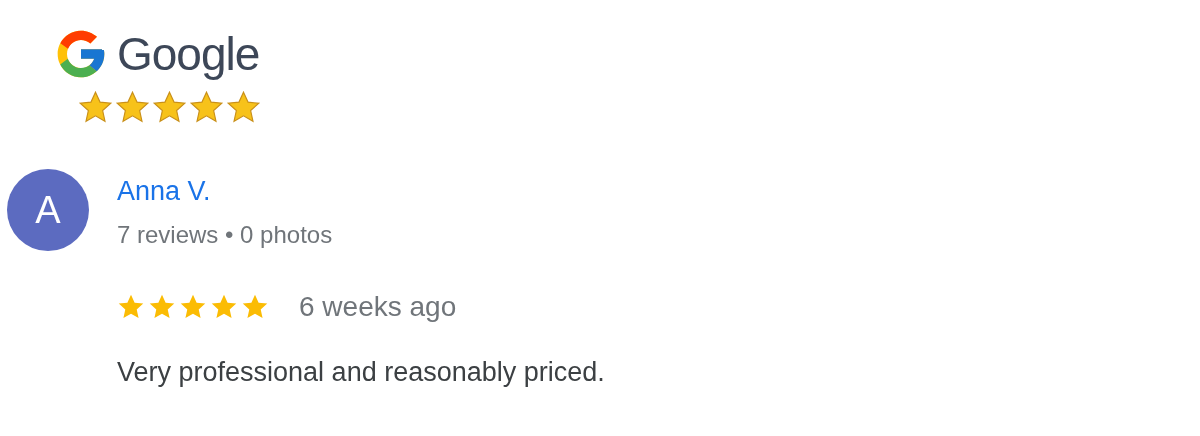  I want to click on avatar: A, so click(48, 210).